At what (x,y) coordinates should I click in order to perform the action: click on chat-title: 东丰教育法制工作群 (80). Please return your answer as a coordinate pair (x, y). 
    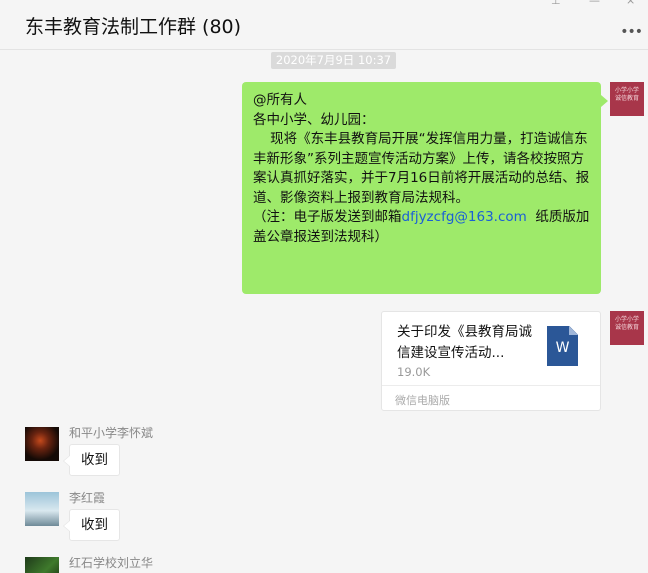
    Looking at the image, I should click on (133, 25).